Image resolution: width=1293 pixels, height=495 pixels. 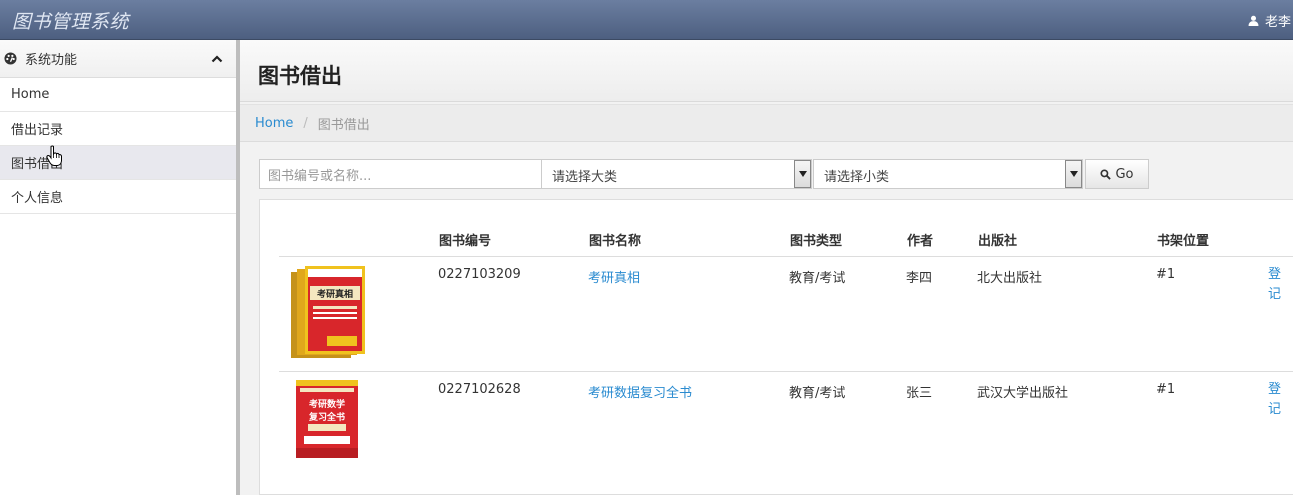 What do you see at coordinates (479, 274) in the screenshot?
I see `cell-book-id: 0227103209` at bounding box center [479, 274].